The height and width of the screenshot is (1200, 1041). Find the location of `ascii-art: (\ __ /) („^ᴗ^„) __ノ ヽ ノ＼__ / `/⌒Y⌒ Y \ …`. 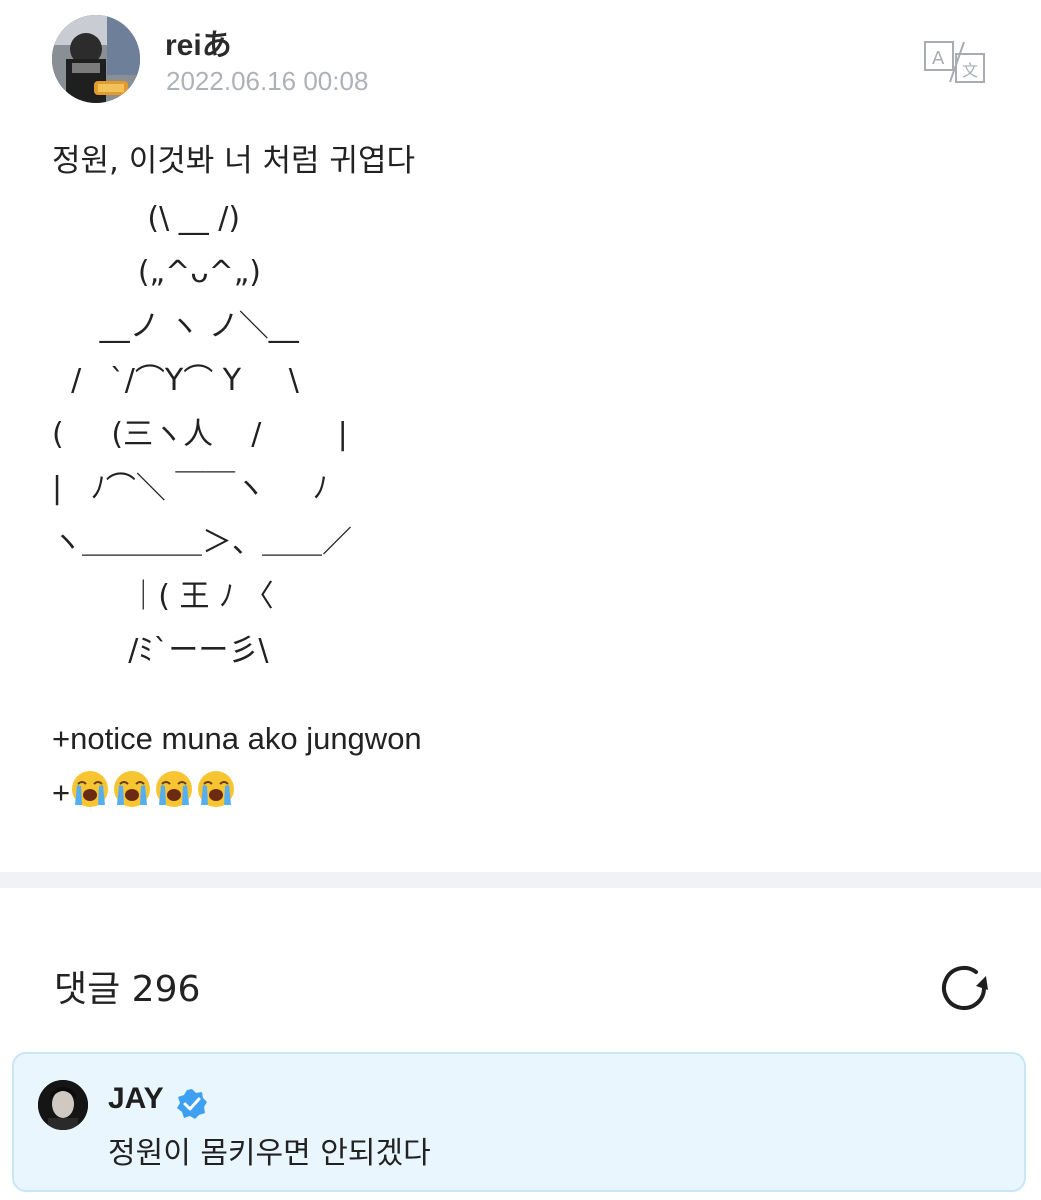

ascii-art: (\ __ /) („^ᴗ^„) __ノ ヽ ノ＼__ / `/⌒Y⌒ Y \ … is located at coordinates (202, 434).